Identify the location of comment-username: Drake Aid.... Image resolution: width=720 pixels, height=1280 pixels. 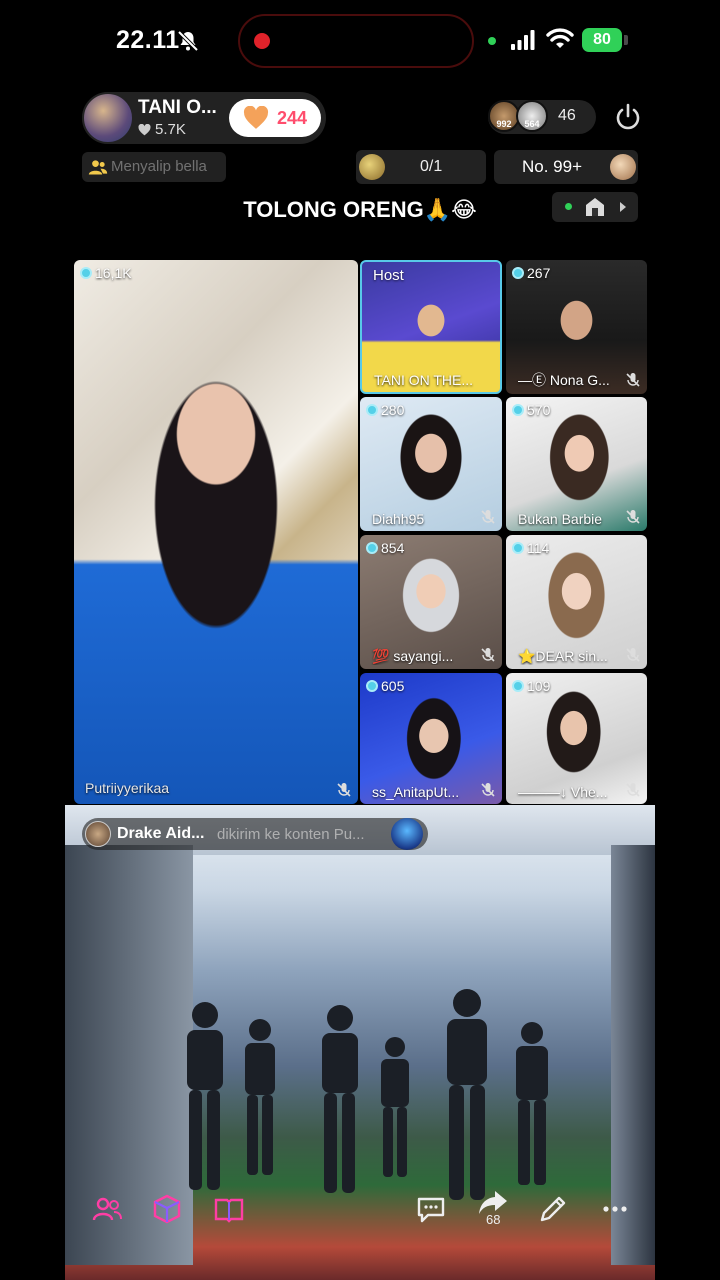
(160, 834).